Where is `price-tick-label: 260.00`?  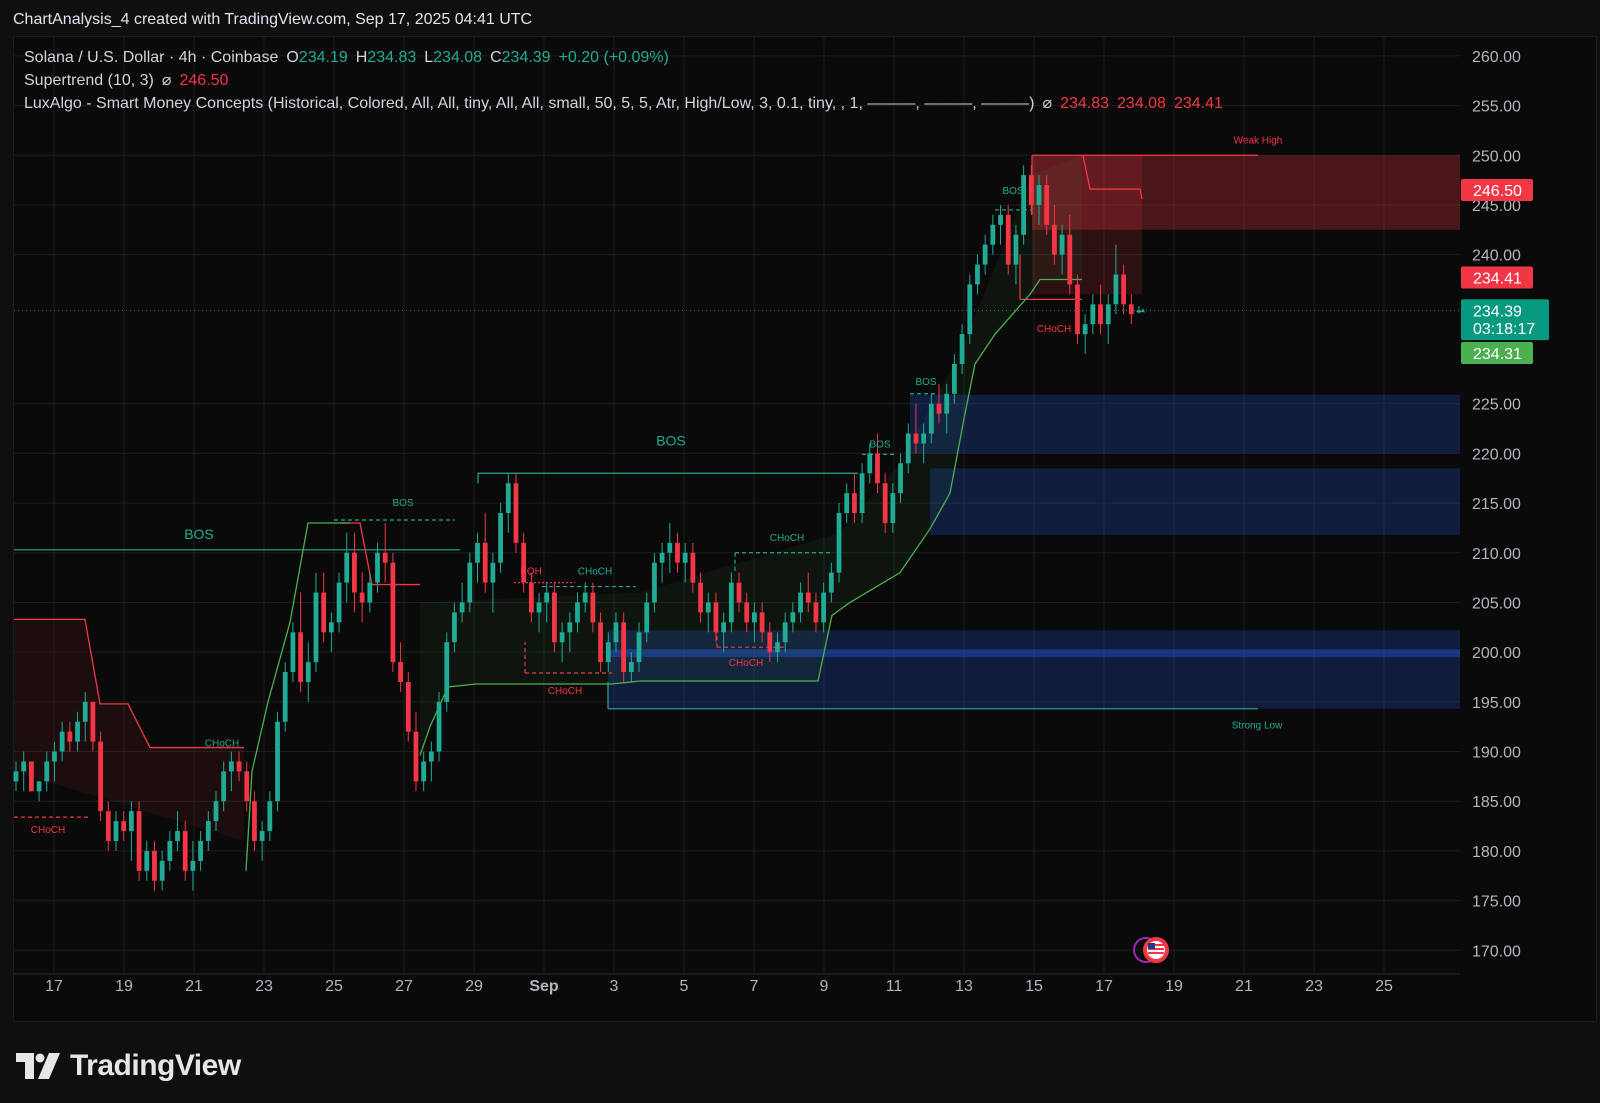
price-tick-label: 260.00 is located at coordinates (1496, 57).